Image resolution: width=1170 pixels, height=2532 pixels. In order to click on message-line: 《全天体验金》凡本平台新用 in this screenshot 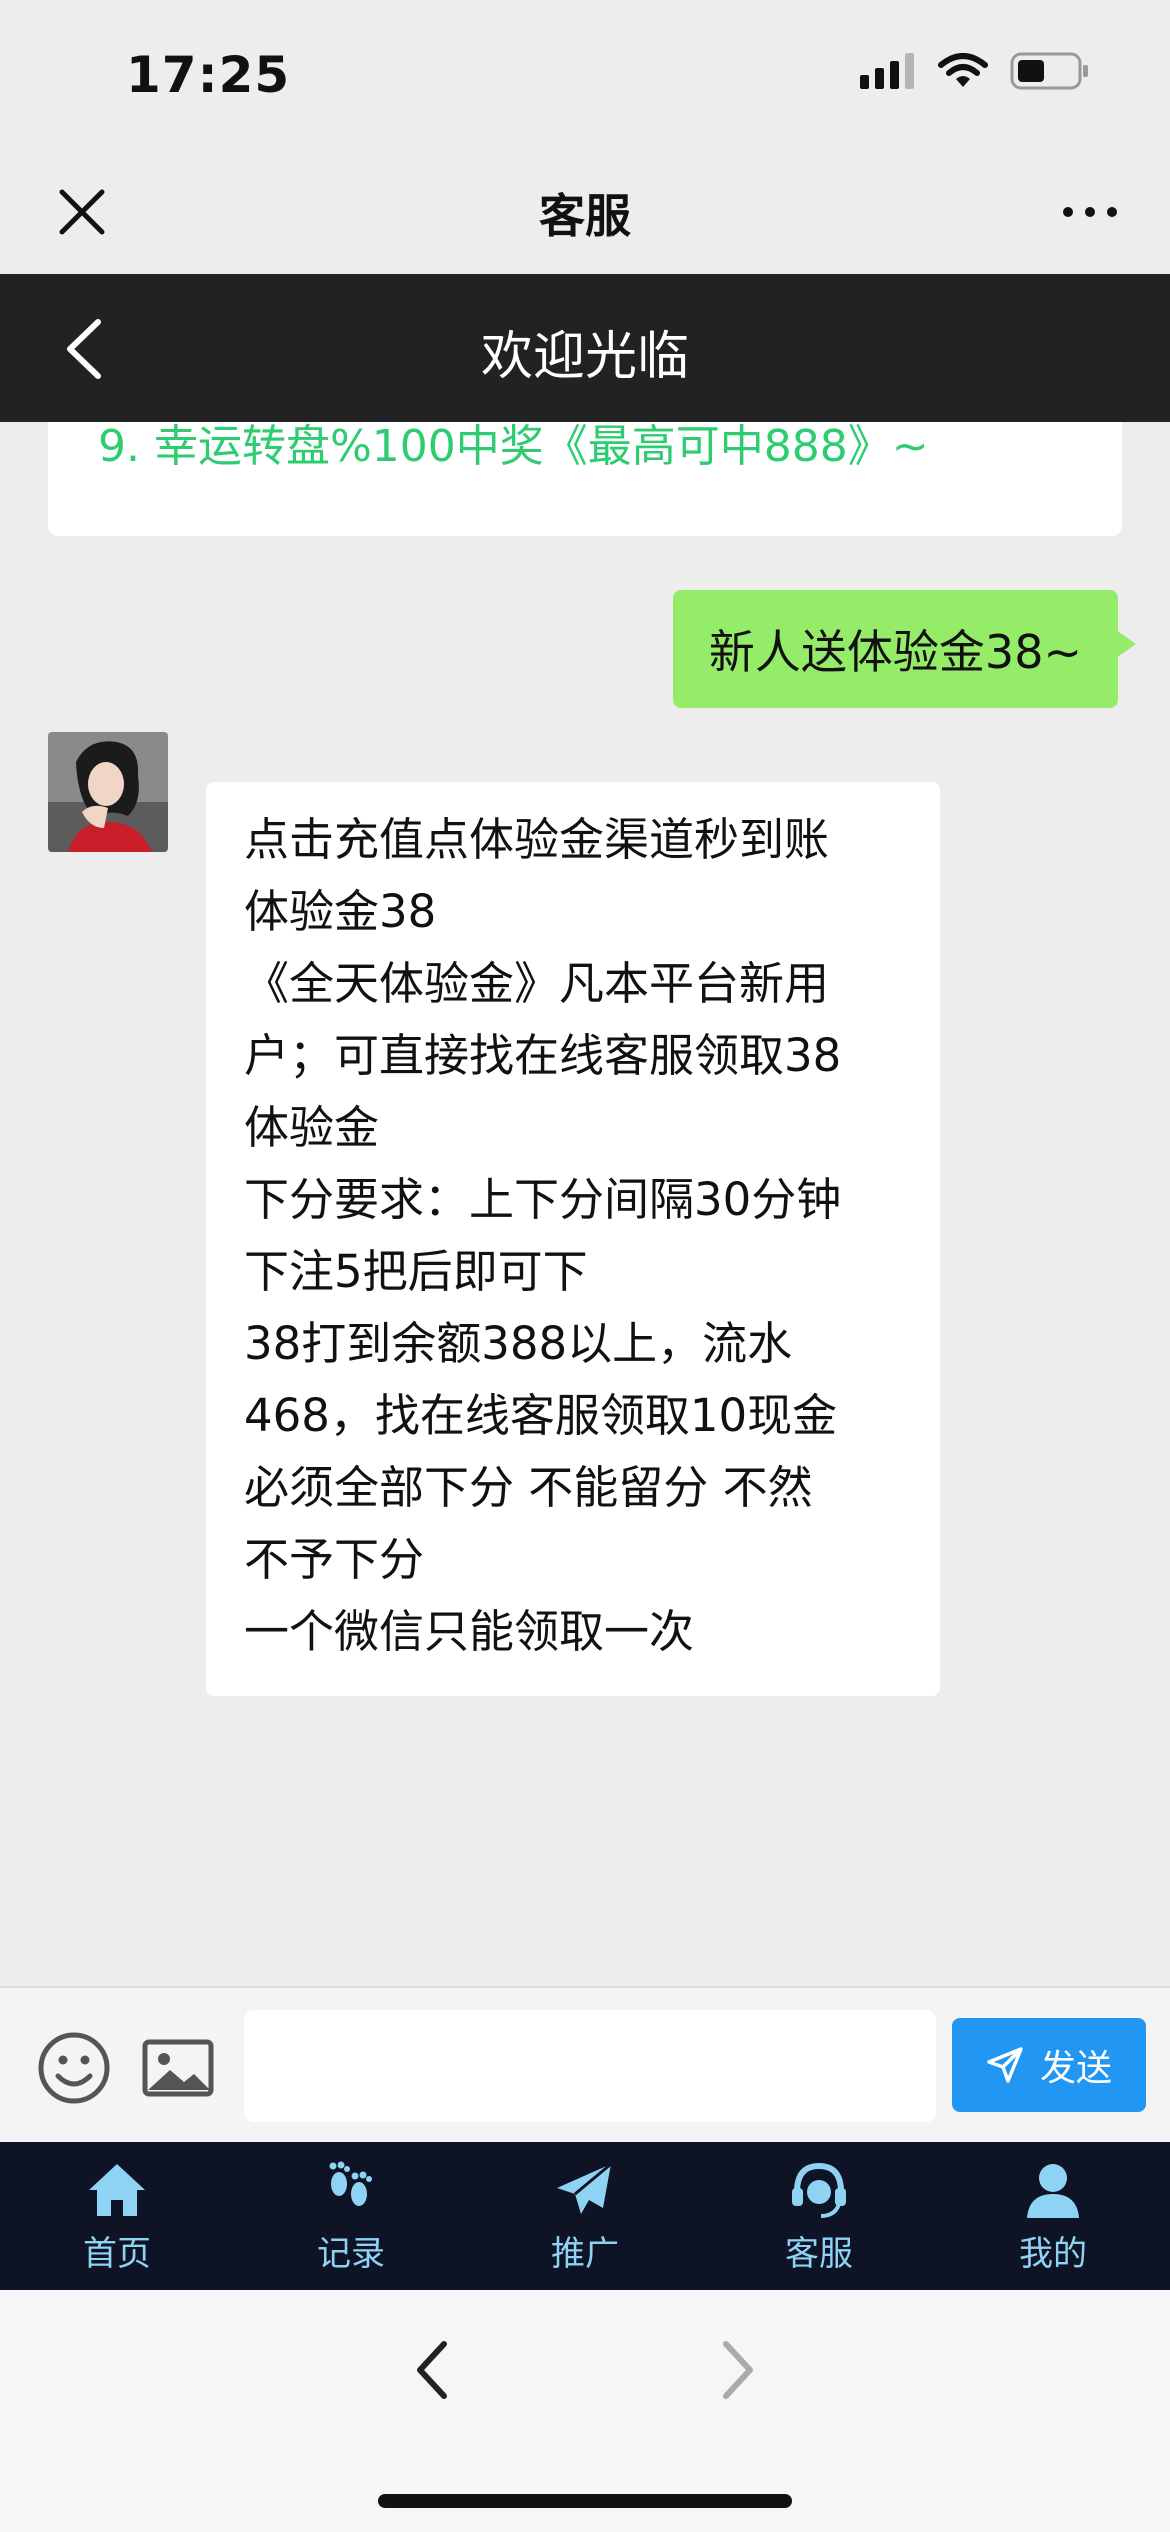, I will do `click(537, 983)`.